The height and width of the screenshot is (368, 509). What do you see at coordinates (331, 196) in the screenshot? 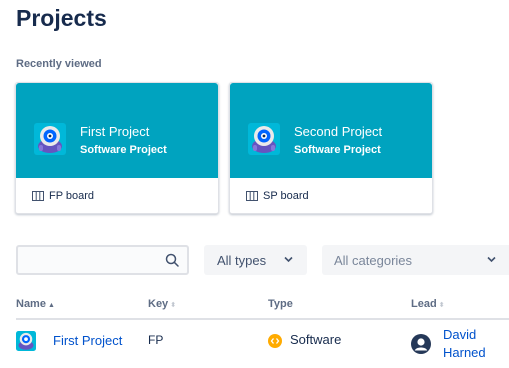
I see `sp-board-link: SP board` at bounding box center [331, 196].